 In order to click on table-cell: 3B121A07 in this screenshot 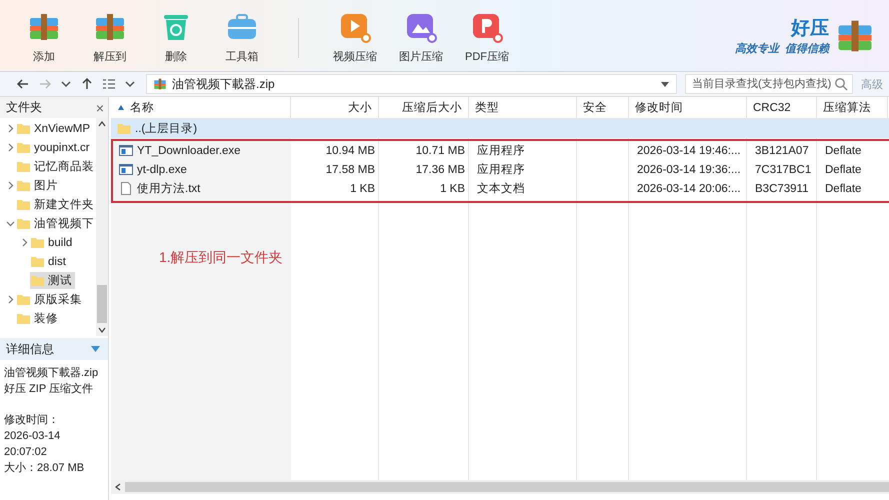, I will do `click(782, 150)`.